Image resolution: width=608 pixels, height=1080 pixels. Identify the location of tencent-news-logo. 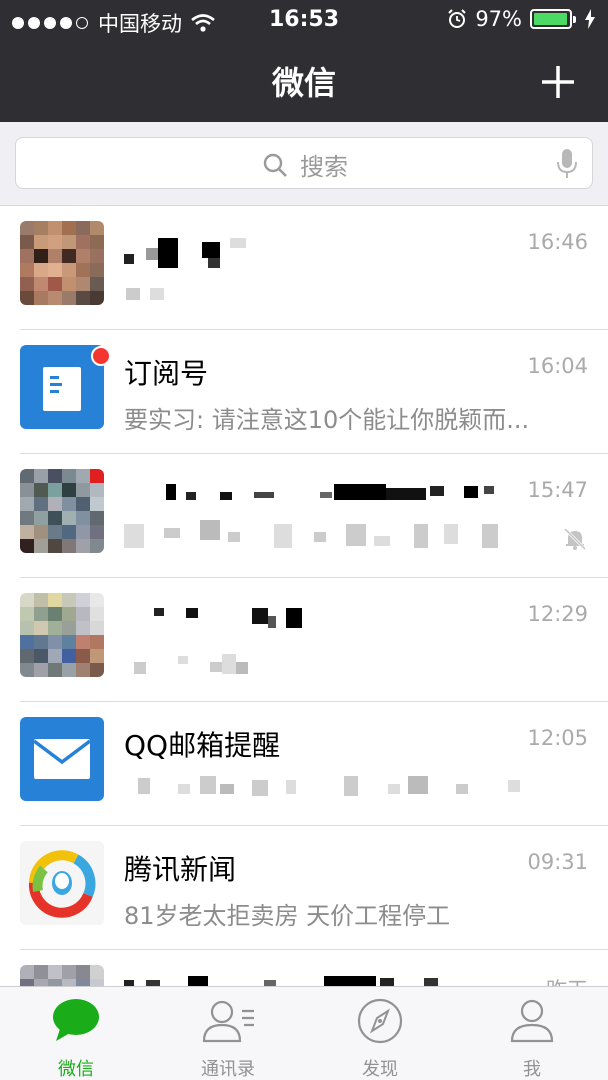
(62, 884).